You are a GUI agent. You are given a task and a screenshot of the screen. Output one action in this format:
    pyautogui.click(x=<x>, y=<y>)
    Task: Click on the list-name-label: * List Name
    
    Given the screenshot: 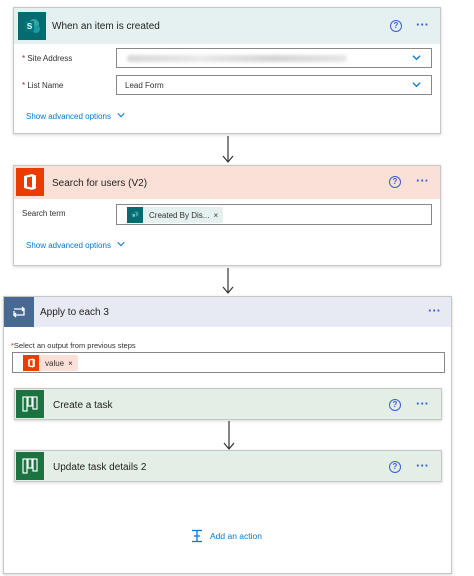 What is the action you would take?
    pyautogui.click(x=43, y=85)
    